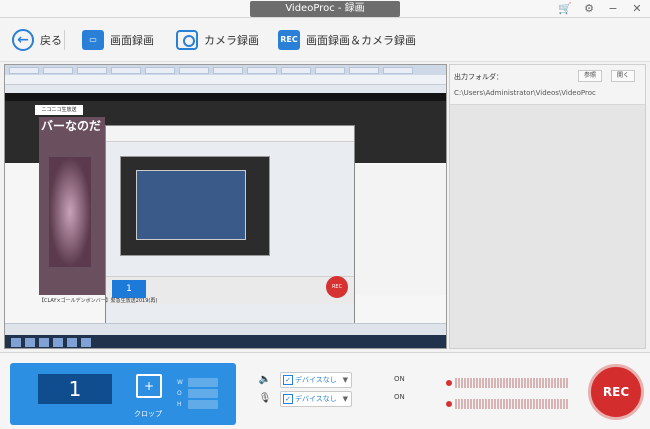 This screenshot has height=429, width=650. What do you see at coordinates (98, 301) in the screenshot?
I see `preview-caption: 【CLAY×ゴールデンボンバー】緊急生放送2019(再)` at bounding box center [98, 301].